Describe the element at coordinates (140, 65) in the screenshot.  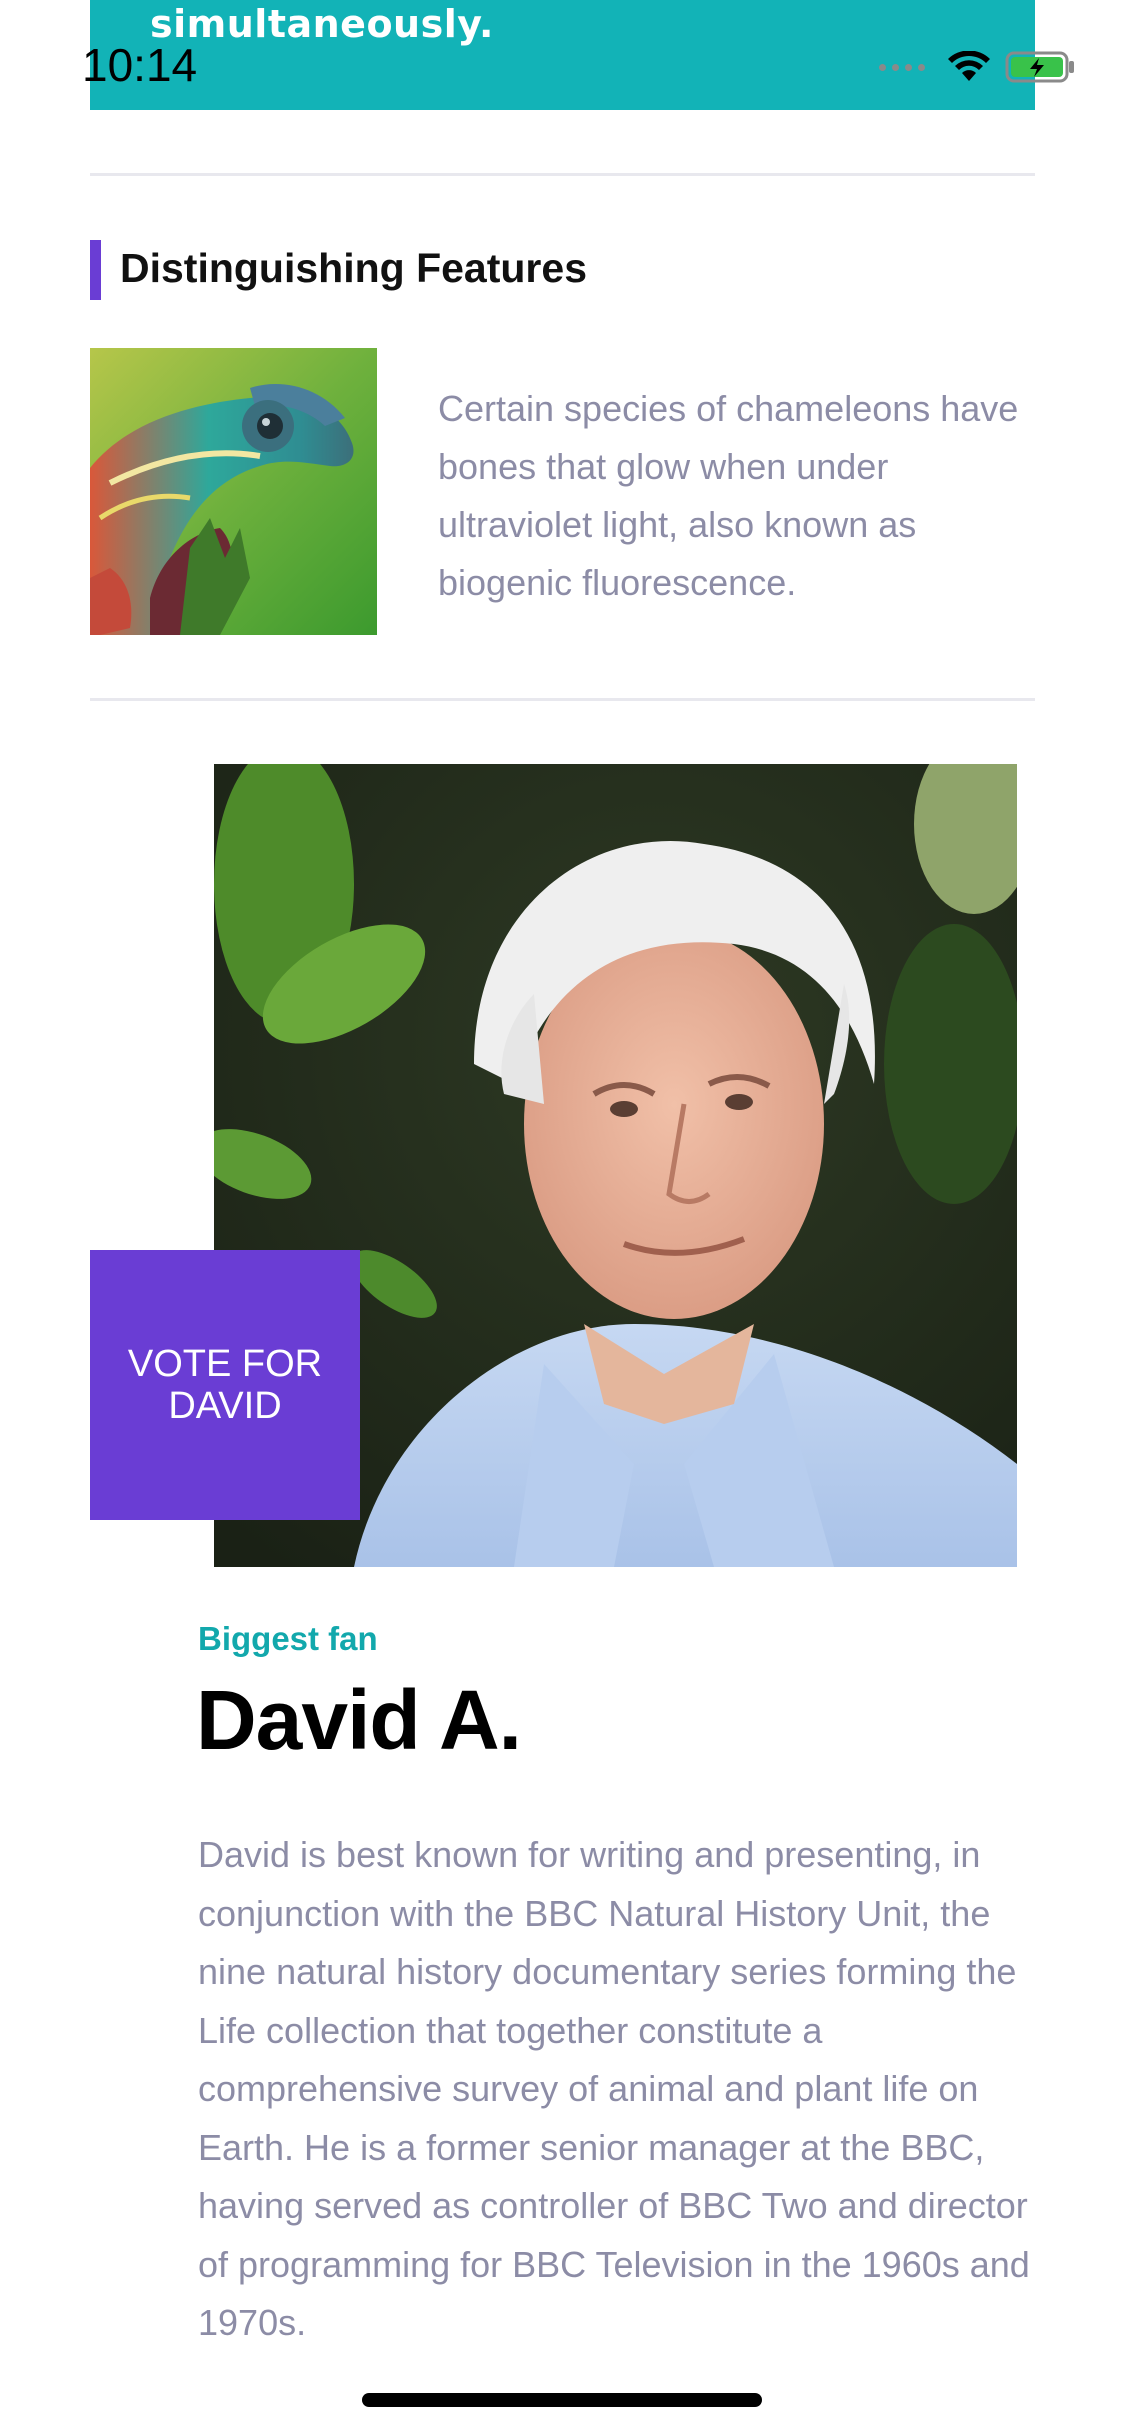
I see `status-time: 10:14` at that location.